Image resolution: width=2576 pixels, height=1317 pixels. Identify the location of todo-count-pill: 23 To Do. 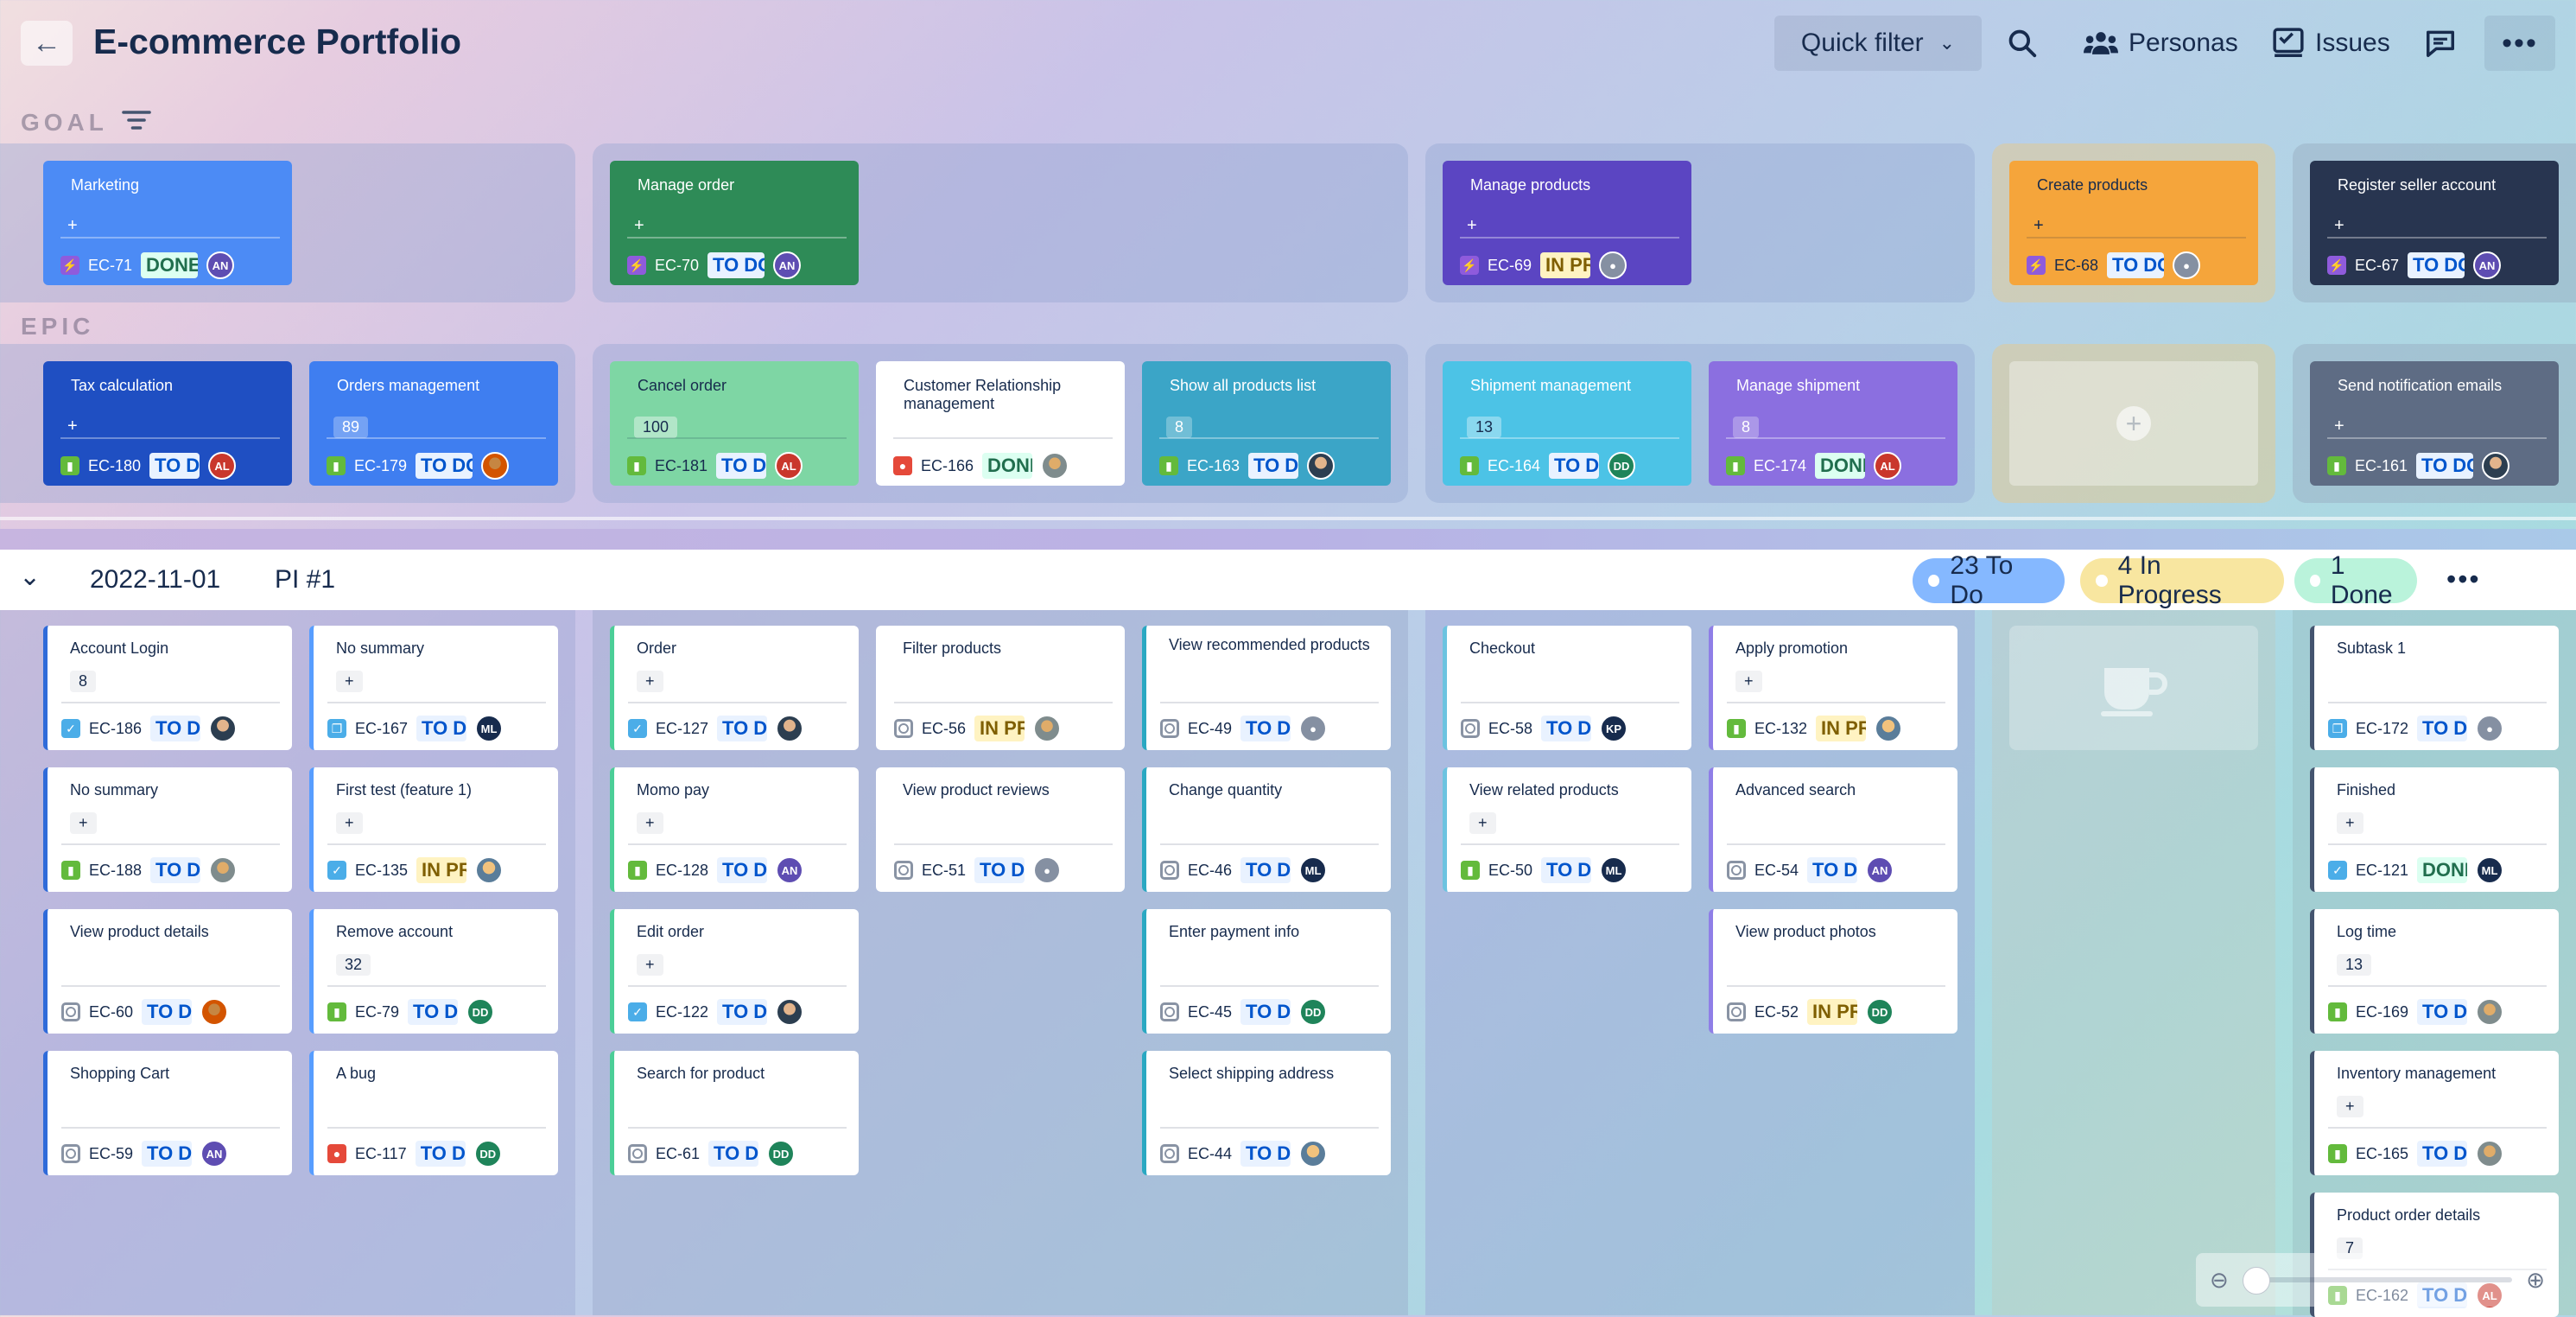
(1989, 580).